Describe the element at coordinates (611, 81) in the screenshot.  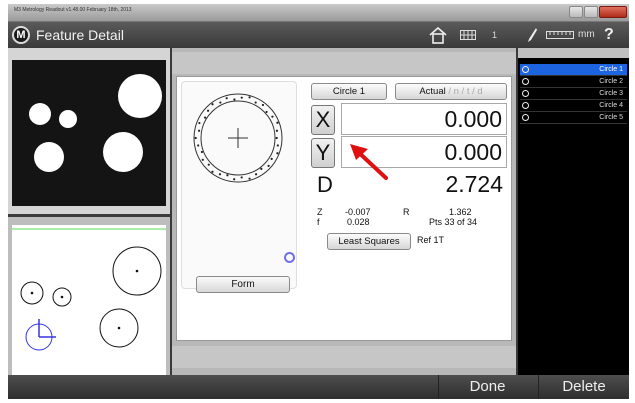
I see `feature-list-item-label: Circle 2` at that location.